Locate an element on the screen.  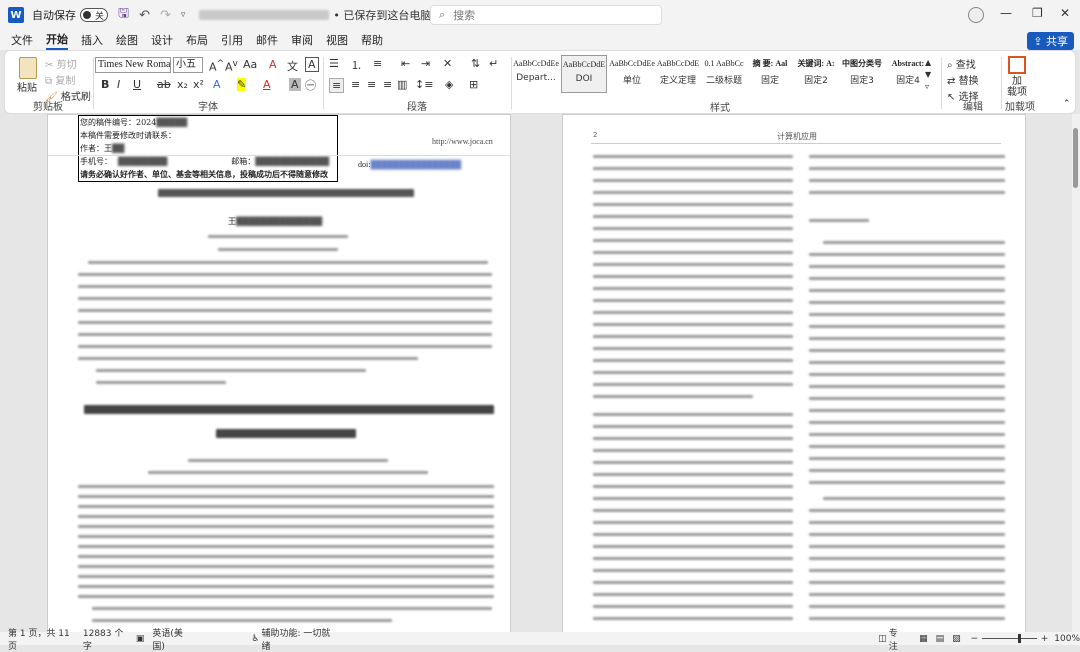
bullets-icon: ☰ is located at coordinates (334, 63).